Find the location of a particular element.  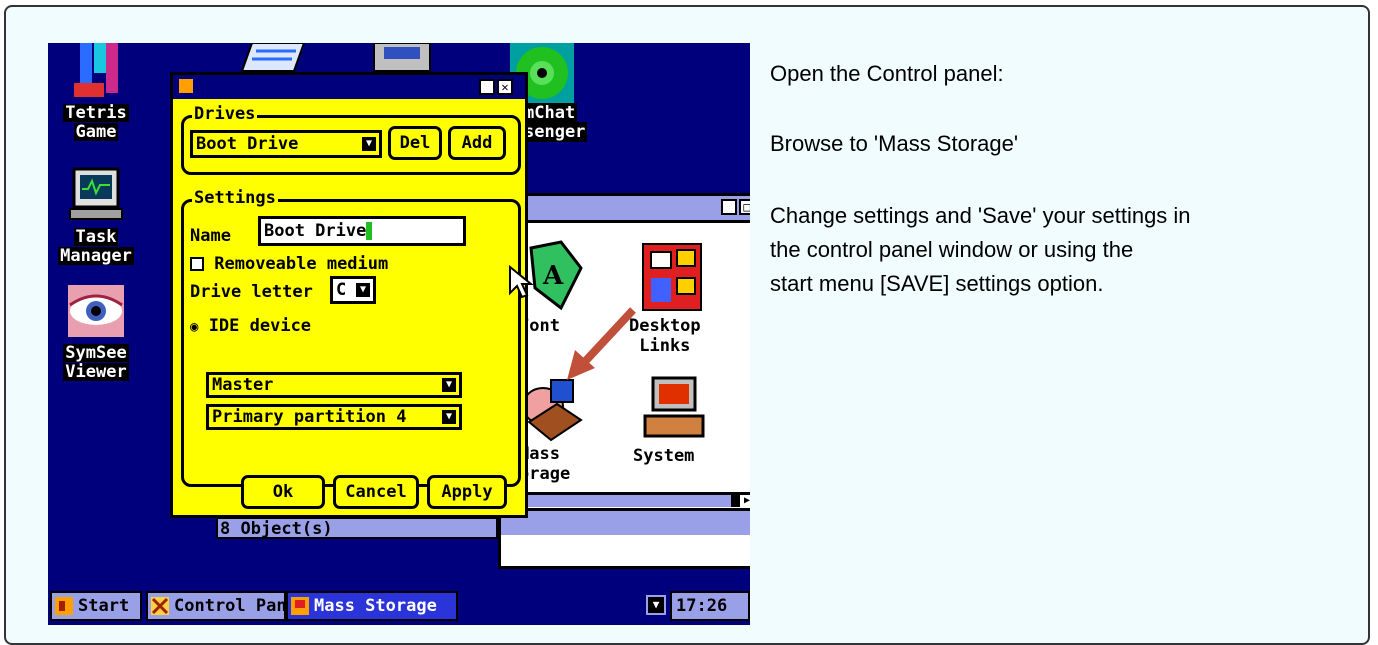

task-mass-storage: Mass Storage is located at coordinates (372, 606).